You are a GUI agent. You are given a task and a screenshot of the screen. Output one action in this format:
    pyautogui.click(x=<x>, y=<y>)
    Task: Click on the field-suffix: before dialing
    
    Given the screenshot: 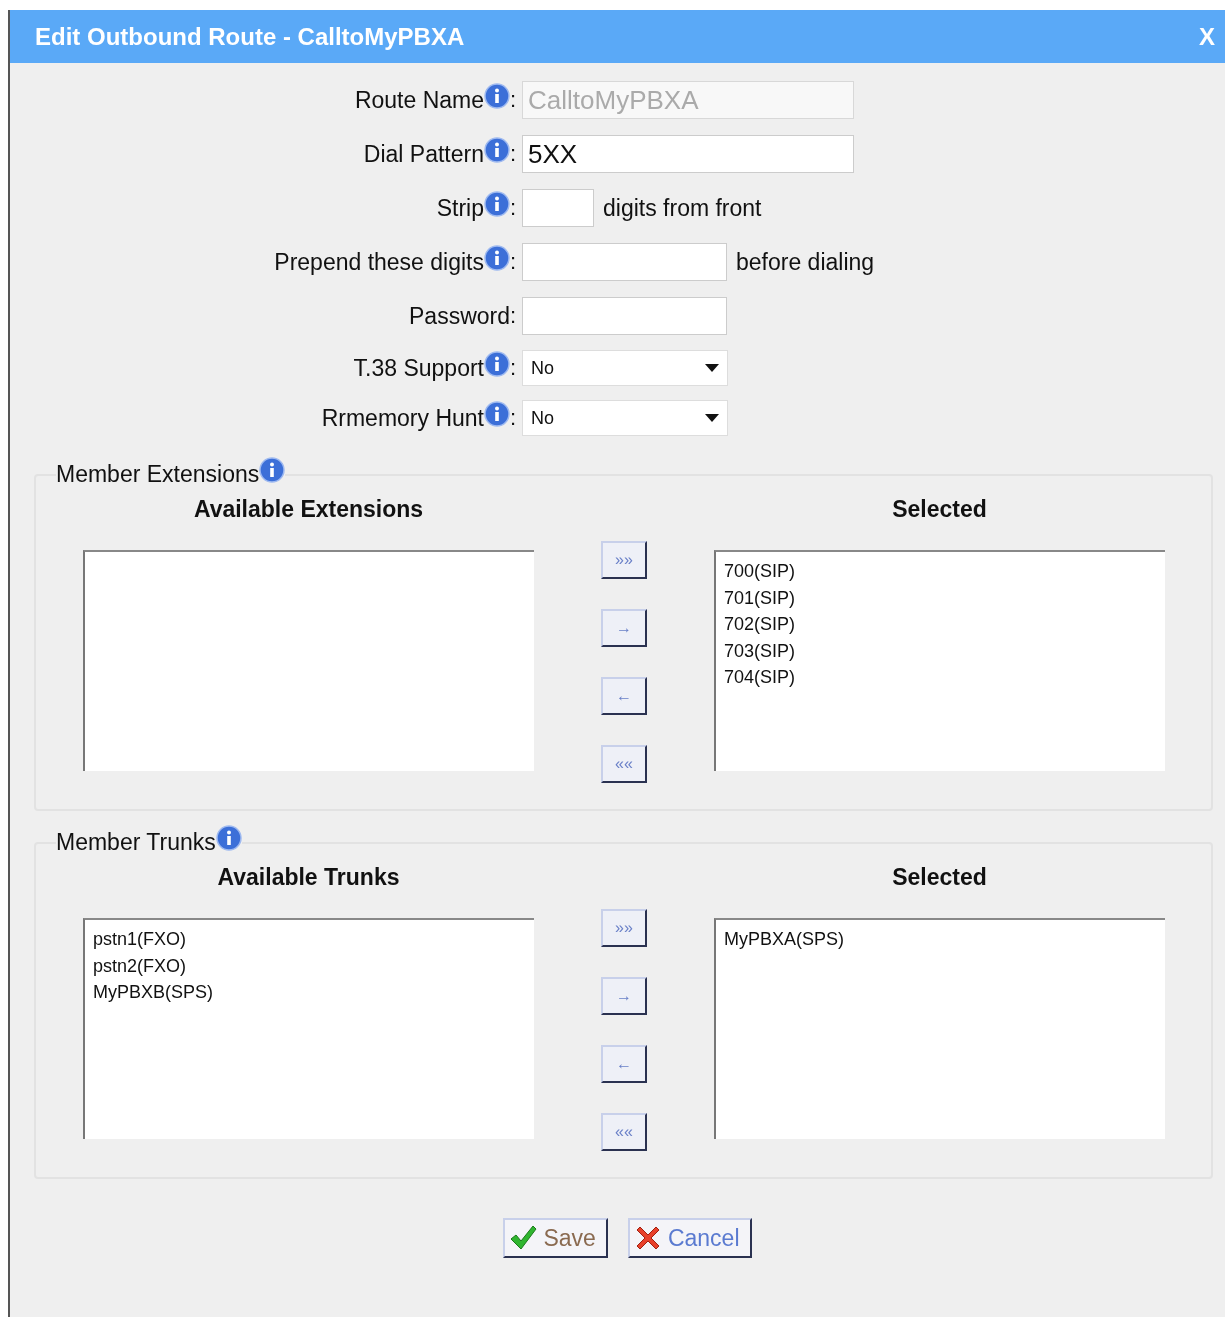 What is the action you would take?
    pyautogui.click(x=805, y=262)
    